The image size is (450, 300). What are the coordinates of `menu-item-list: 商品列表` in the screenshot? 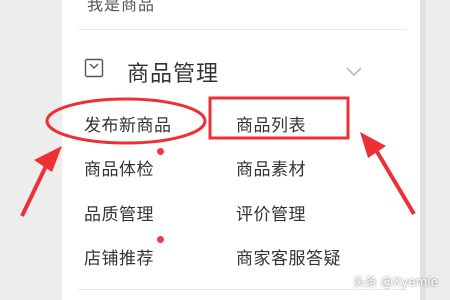 It's located at (271, 123).